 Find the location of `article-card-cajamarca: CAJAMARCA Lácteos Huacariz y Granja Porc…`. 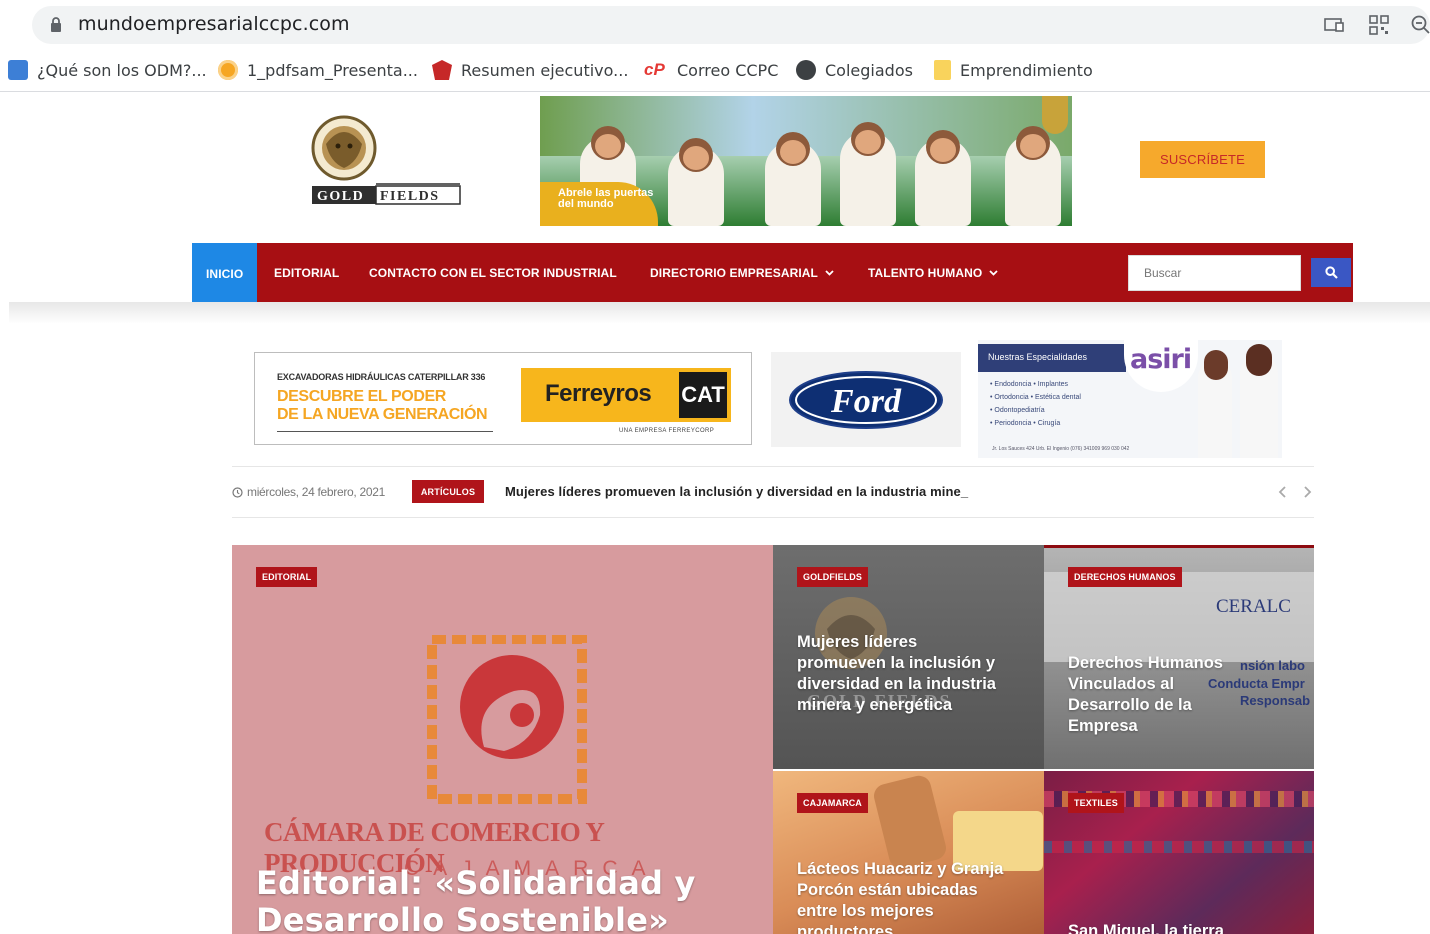

article-card-cajamarca: CAJAMARCA Lácteos Huacariz y Granja Porc… is located at coordinates (908, 851).